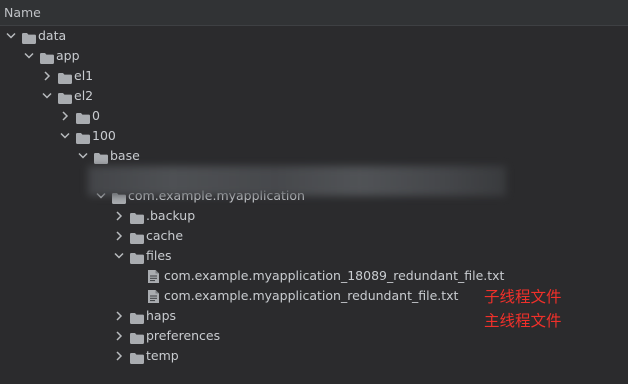 The image size is (628, 384). I want to click on folder-label: app, so click(68, 55).